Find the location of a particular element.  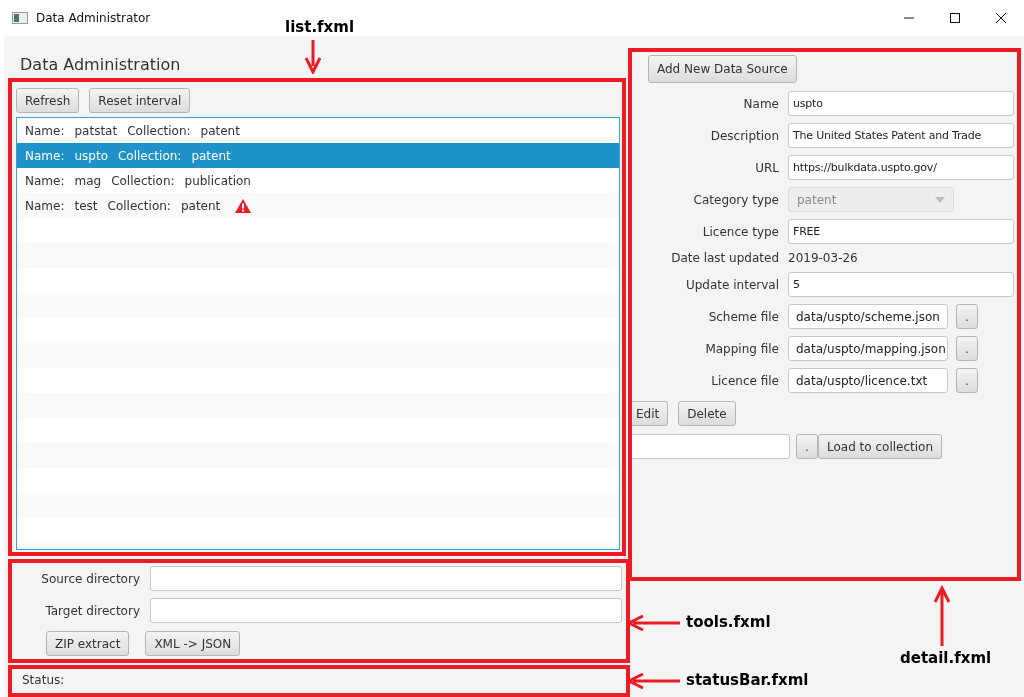

name-value: test is located at coordinates (86, 205).